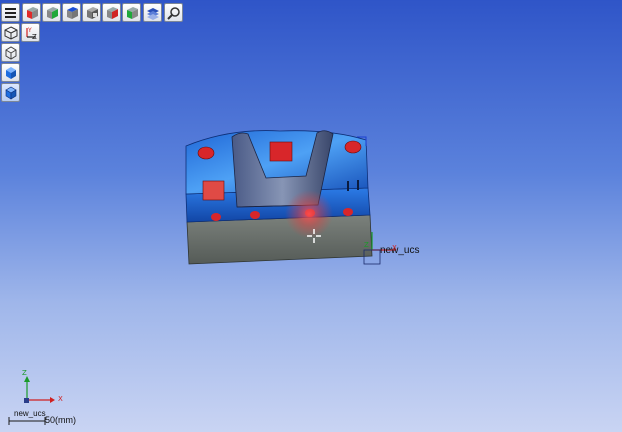 The image size is (622, 432). I want to click on model-ucs-label: new_ucs, so click(400, 250).